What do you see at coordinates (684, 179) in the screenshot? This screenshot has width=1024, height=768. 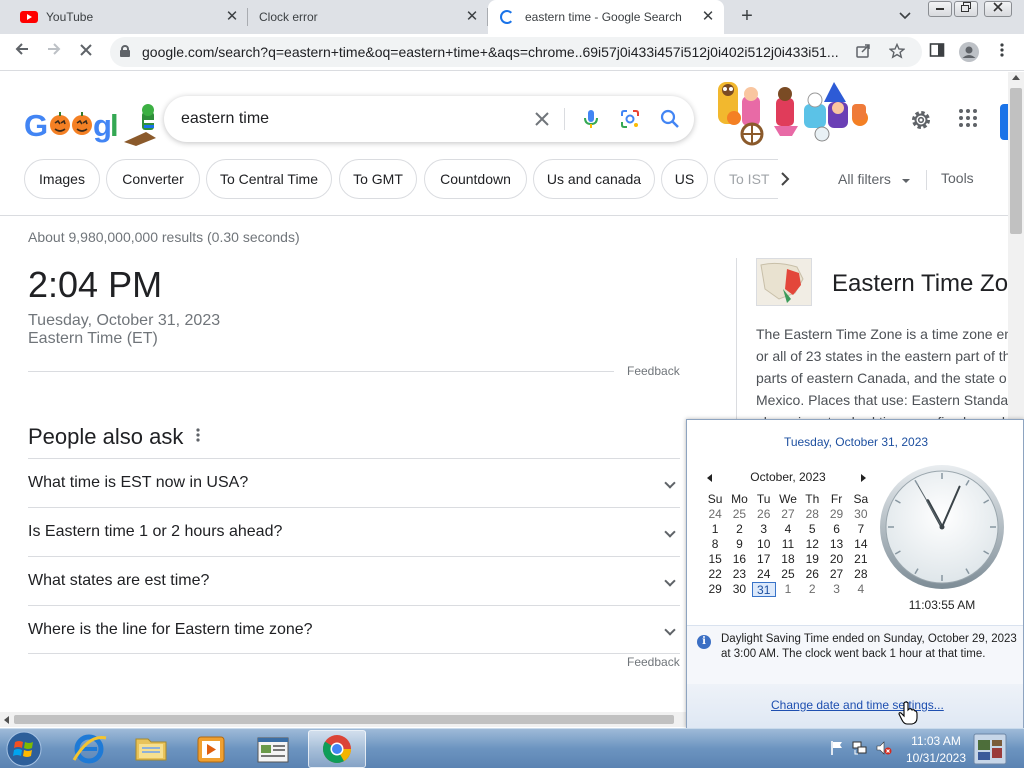 I see `chip-us: US` at bounding box center [684, 179].